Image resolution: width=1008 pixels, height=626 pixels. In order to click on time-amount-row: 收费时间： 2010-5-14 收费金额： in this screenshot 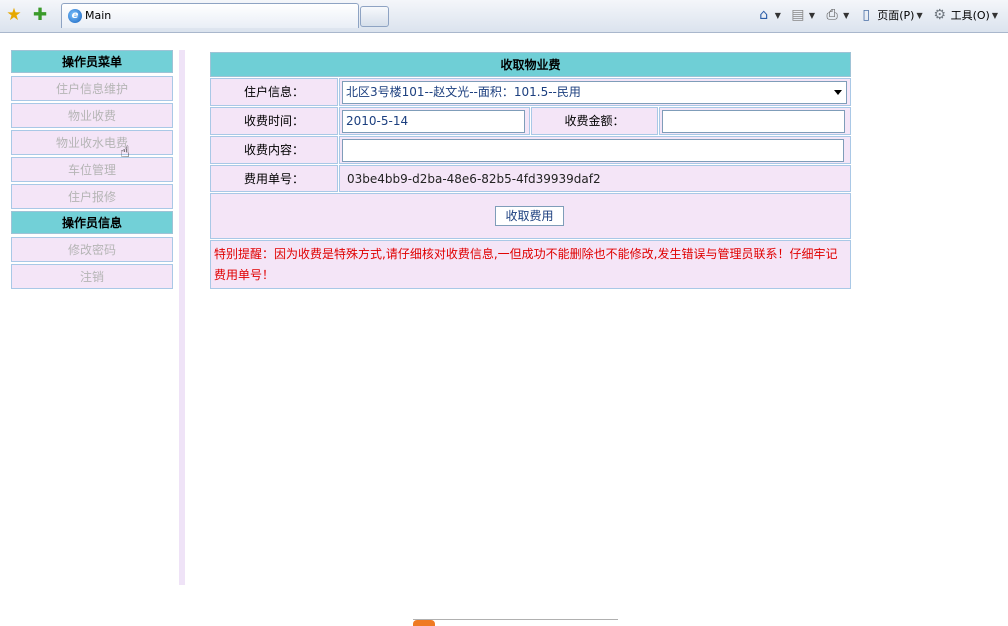, I will do `click(530, 121)`.